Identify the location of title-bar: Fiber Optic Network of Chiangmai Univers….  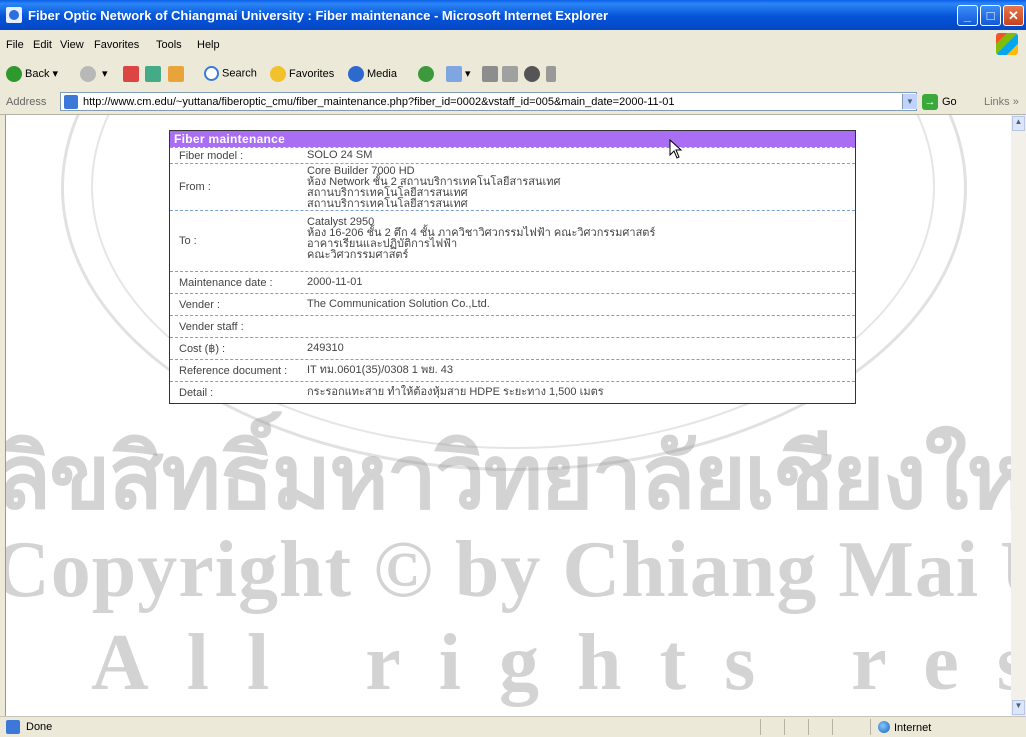
(513, 15).